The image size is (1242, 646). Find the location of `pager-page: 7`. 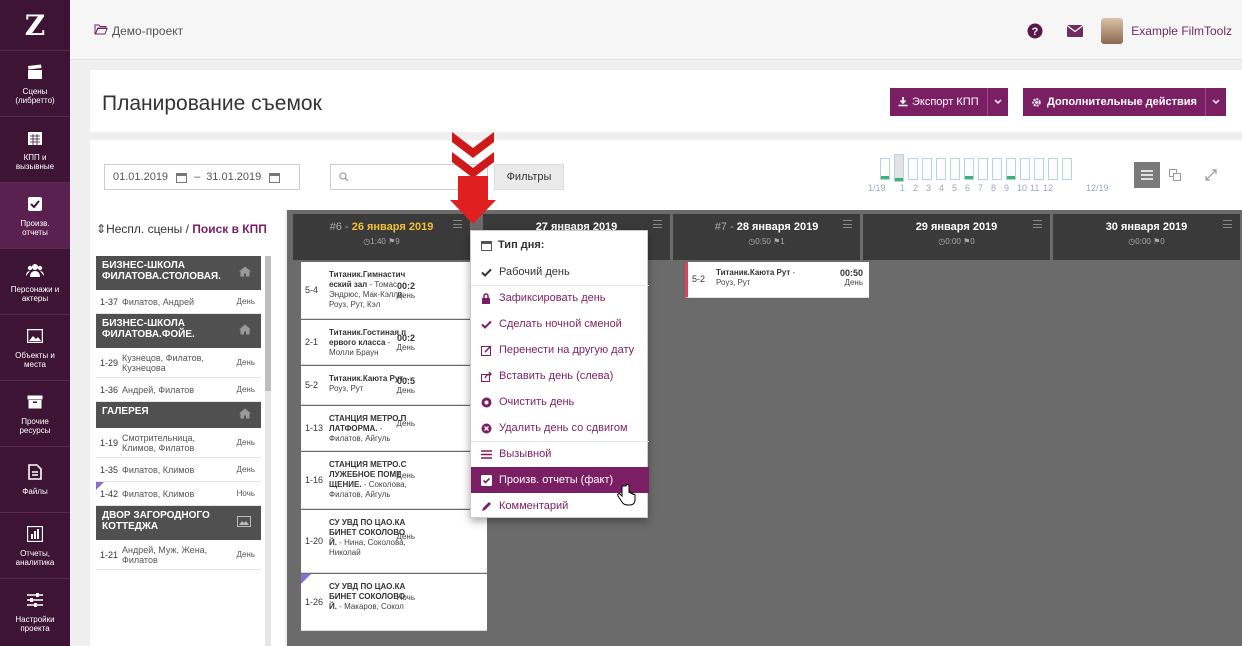

pager-page: 7 is located at coordinates (980, 188).